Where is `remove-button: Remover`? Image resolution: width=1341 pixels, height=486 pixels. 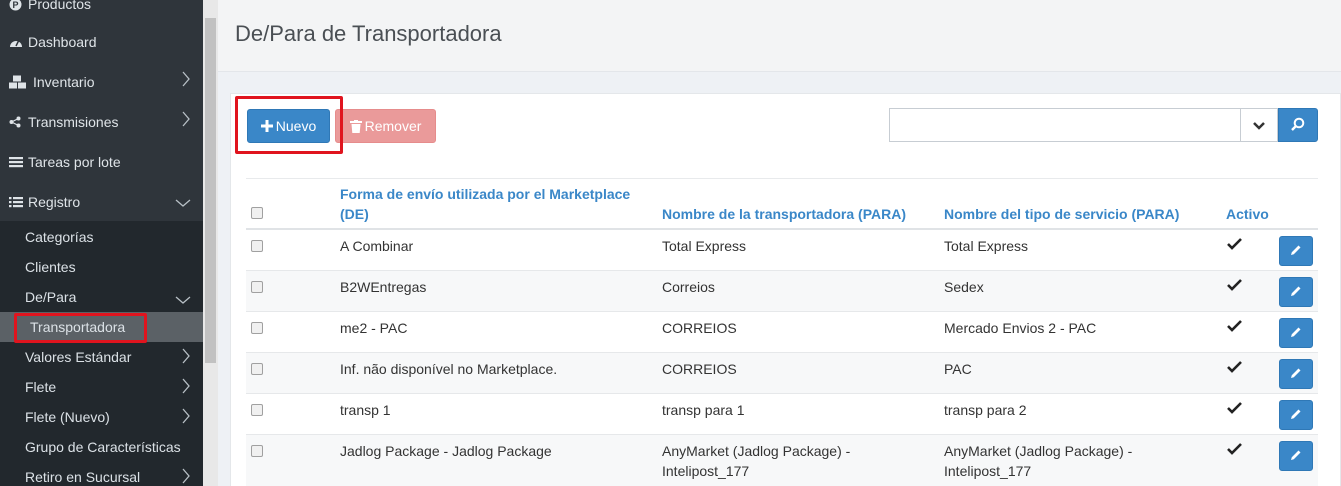 remove-button: Remover is located at coordinates (385, 126).